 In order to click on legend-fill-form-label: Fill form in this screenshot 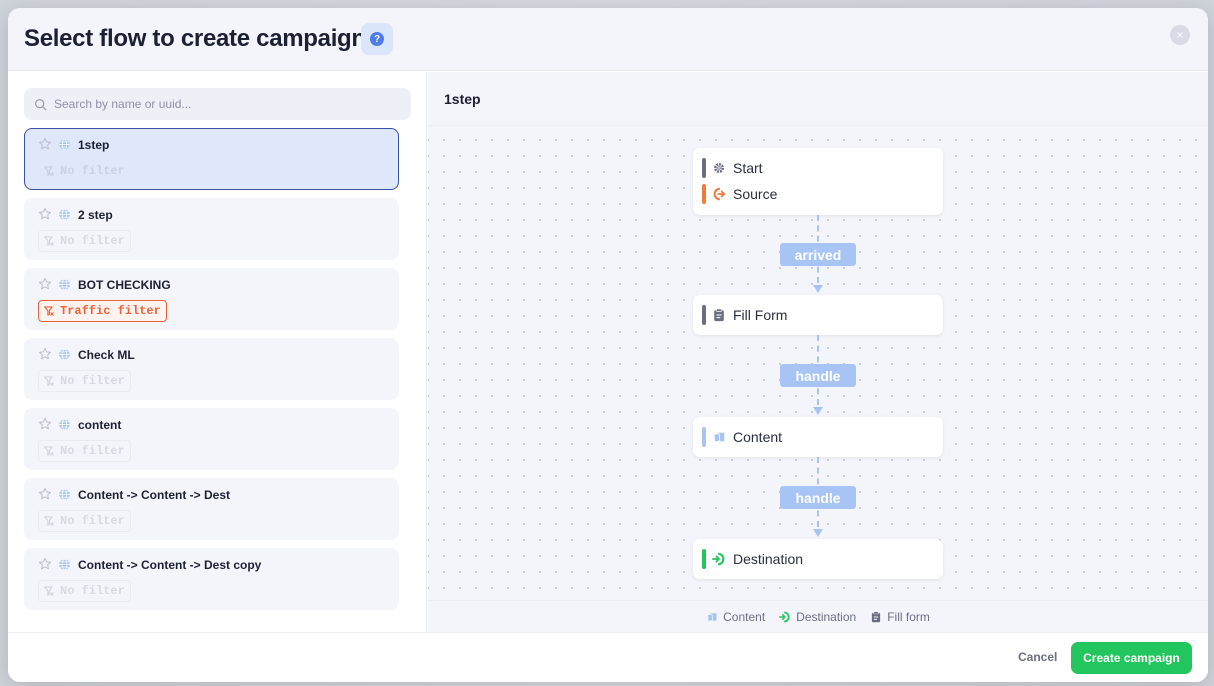, I will do `click(908, 616)`.